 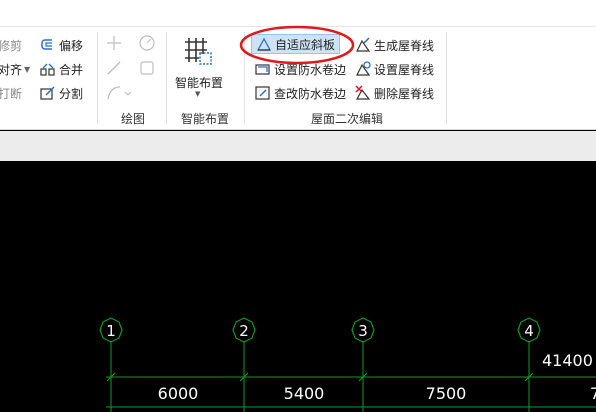 I want to click on offset-icon, so click(x=48, y=45).